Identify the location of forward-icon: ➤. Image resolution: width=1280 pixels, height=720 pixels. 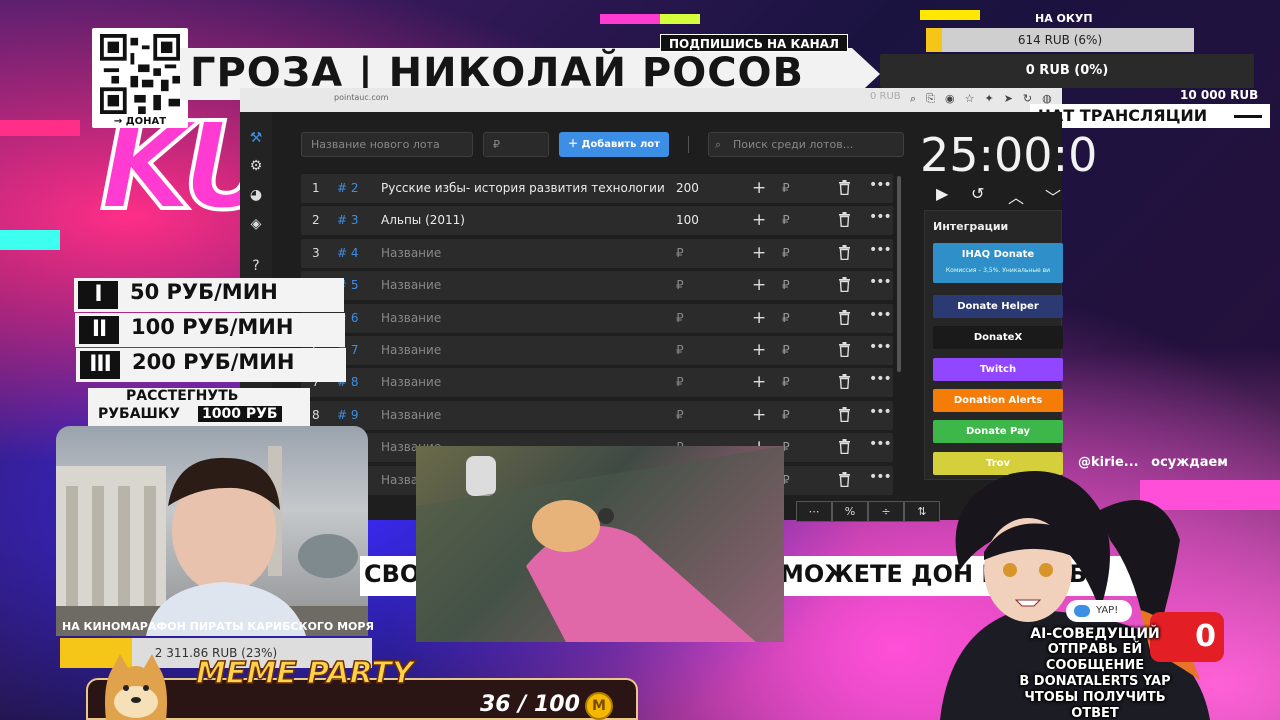
(1008, 99).